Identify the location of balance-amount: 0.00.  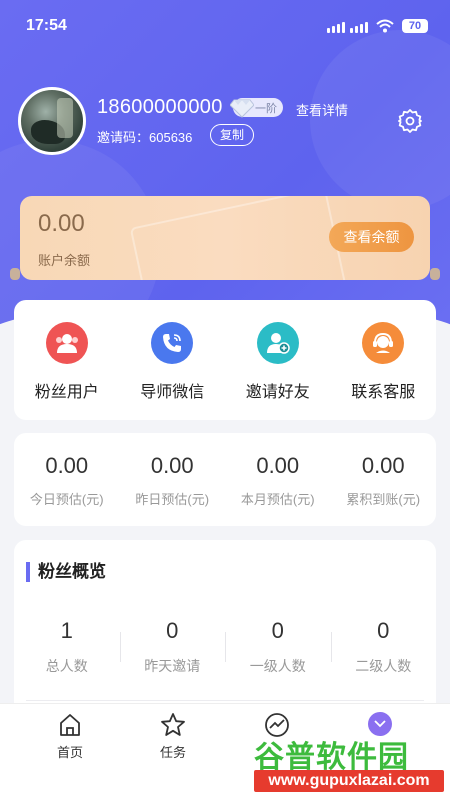
(61, 223).